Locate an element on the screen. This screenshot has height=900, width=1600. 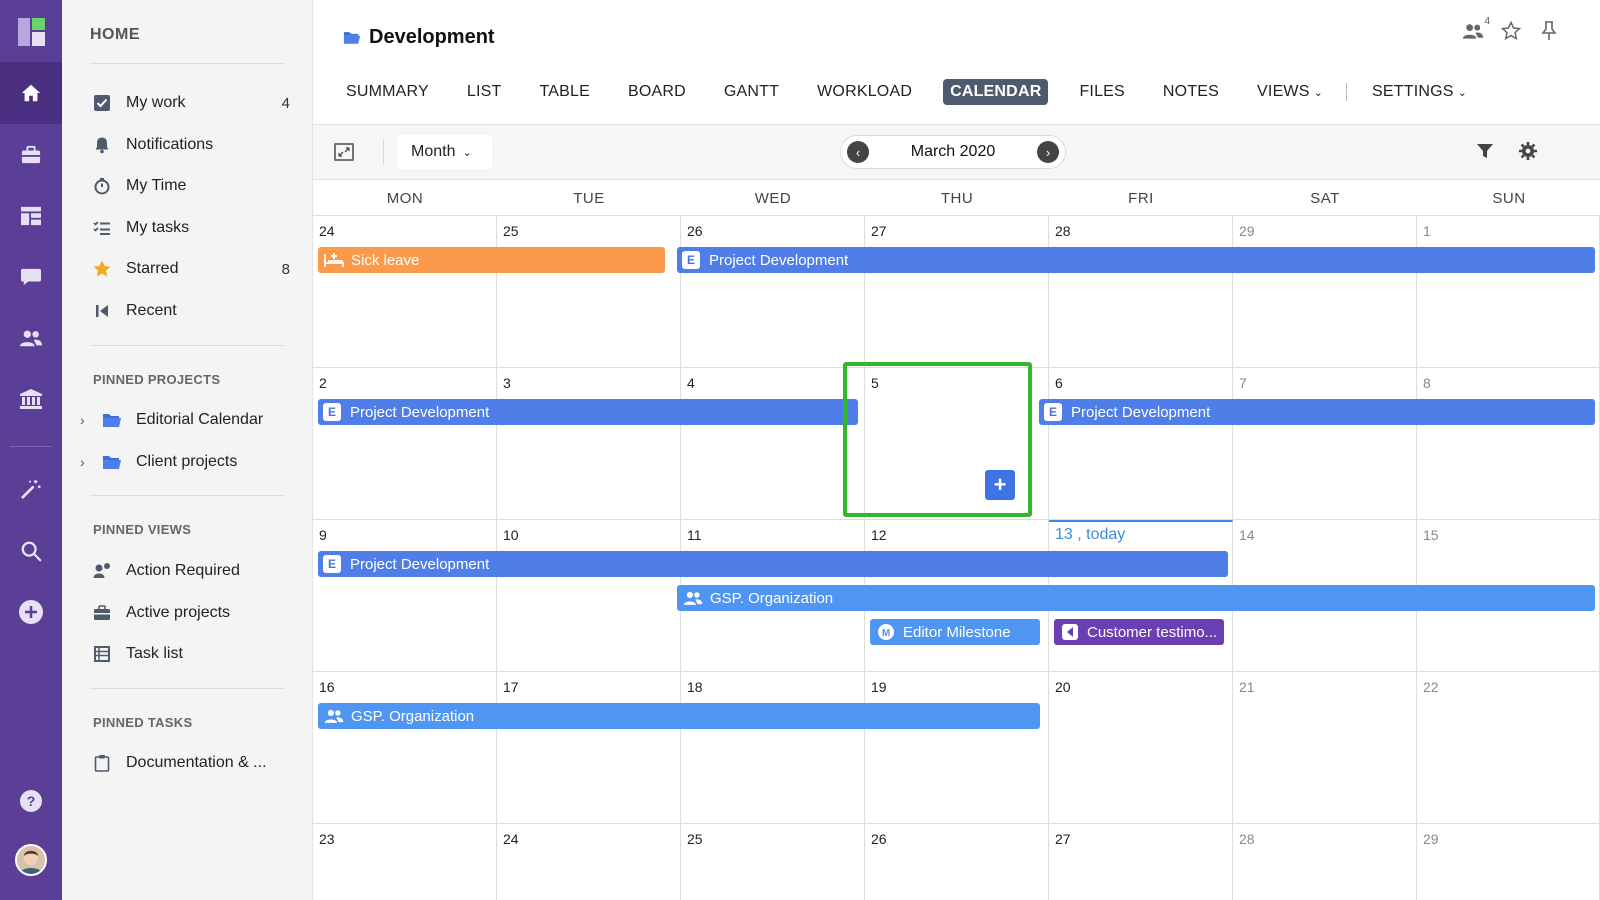
pinned-view-task-list: Task list is located at coordinates (190, 654).